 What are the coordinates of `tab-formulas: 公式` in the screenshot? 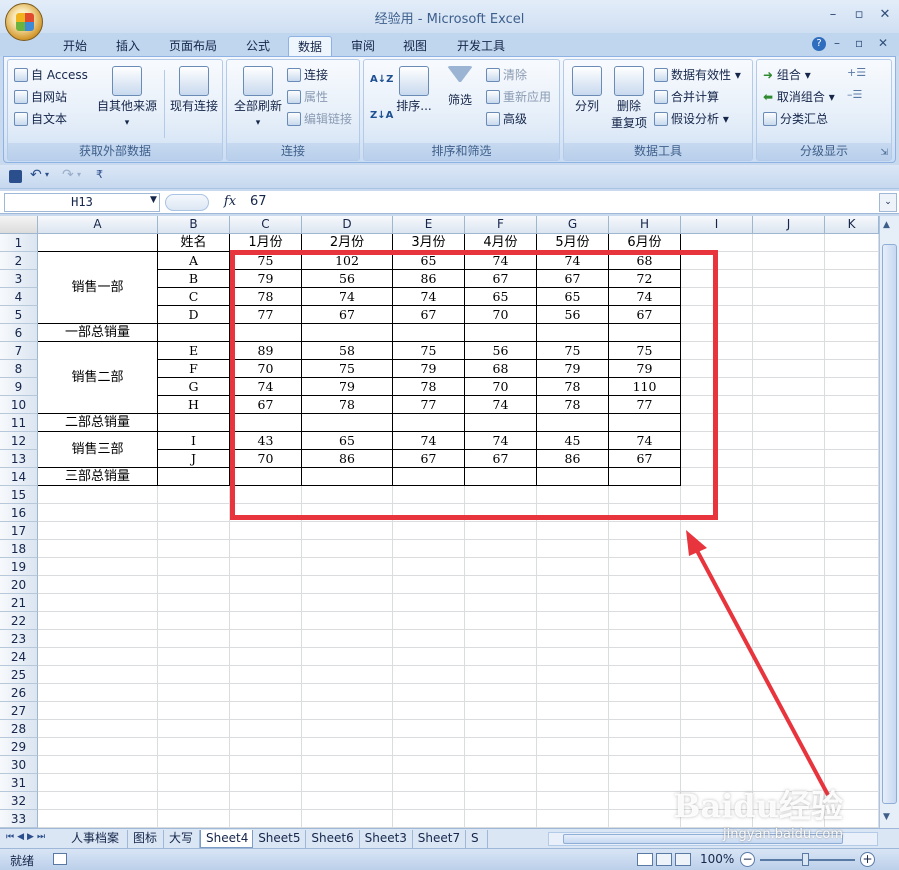 It's located at (258, 46).